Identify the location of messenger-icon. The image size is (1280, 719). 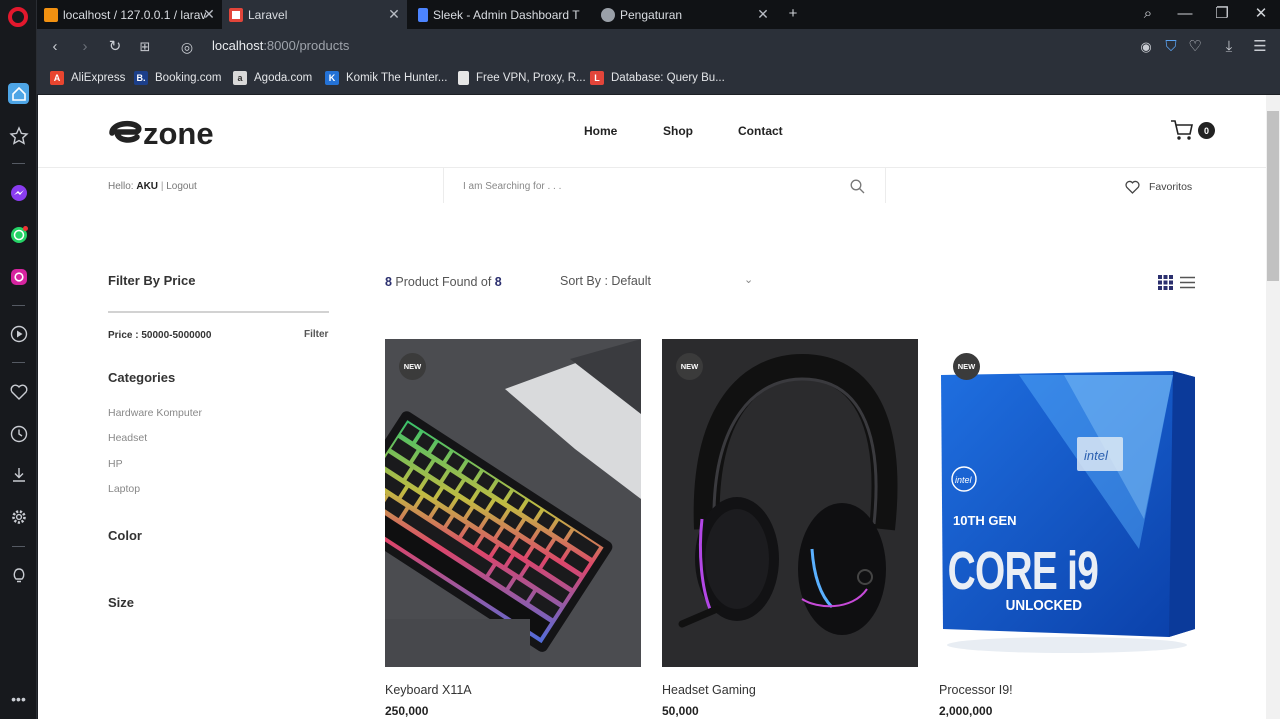
(18, 192).